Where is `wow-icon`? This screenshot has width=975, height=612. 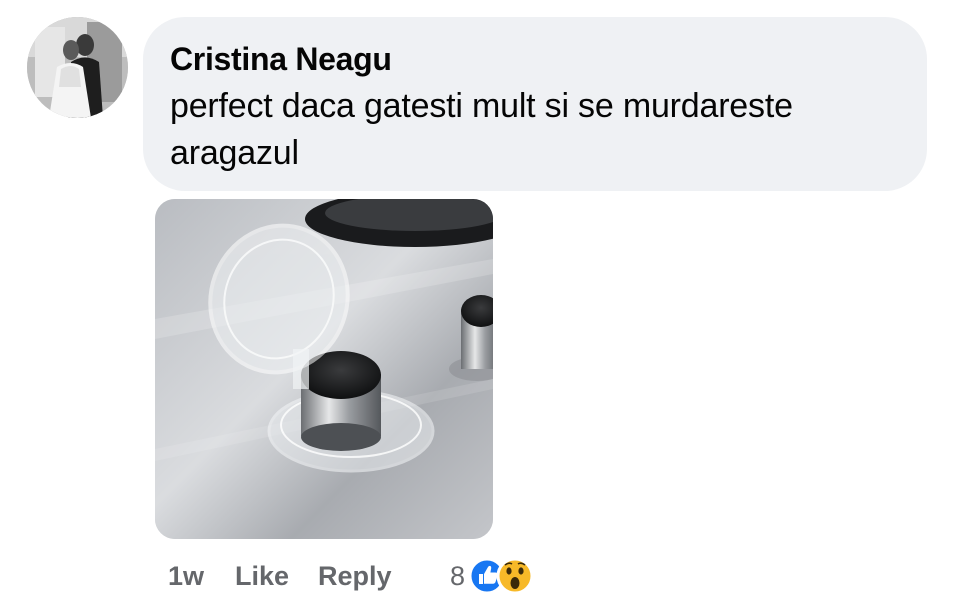 wow-icon is located at coordinates (515, 576).